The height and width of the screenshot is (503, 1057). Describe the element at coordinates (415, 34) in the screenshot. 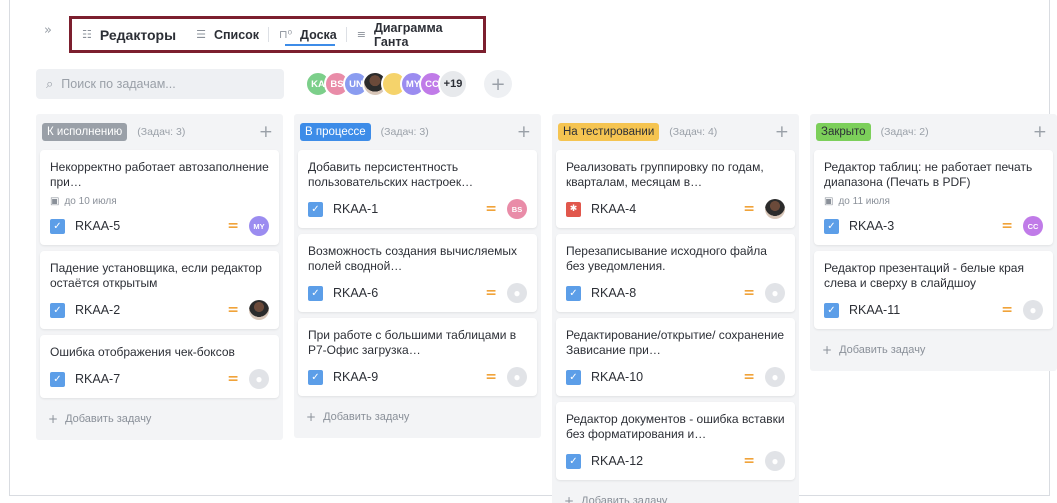

I see `tab-gantt: ≡ Диаграмма Ганта` at that location.